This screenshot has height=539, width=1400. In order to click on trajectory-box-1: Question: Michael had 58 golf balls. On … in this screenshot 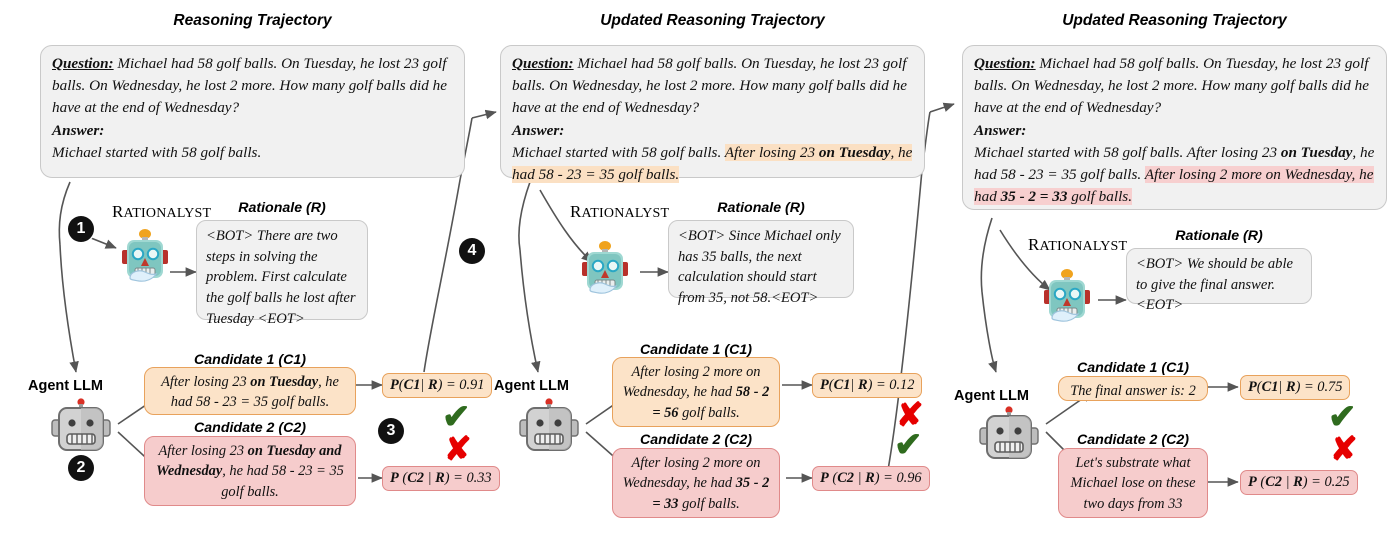, I will do `click(252, 111)`.